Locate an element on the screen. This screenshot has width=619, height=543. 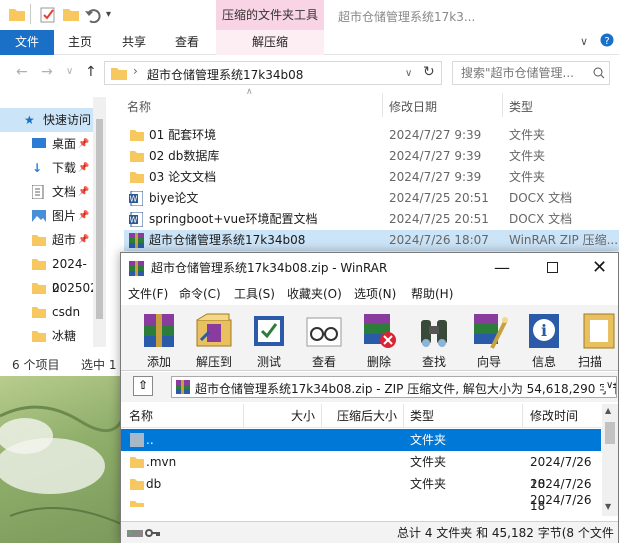
scroll-down-icon: ▼ is located at coordinates (608, 506).